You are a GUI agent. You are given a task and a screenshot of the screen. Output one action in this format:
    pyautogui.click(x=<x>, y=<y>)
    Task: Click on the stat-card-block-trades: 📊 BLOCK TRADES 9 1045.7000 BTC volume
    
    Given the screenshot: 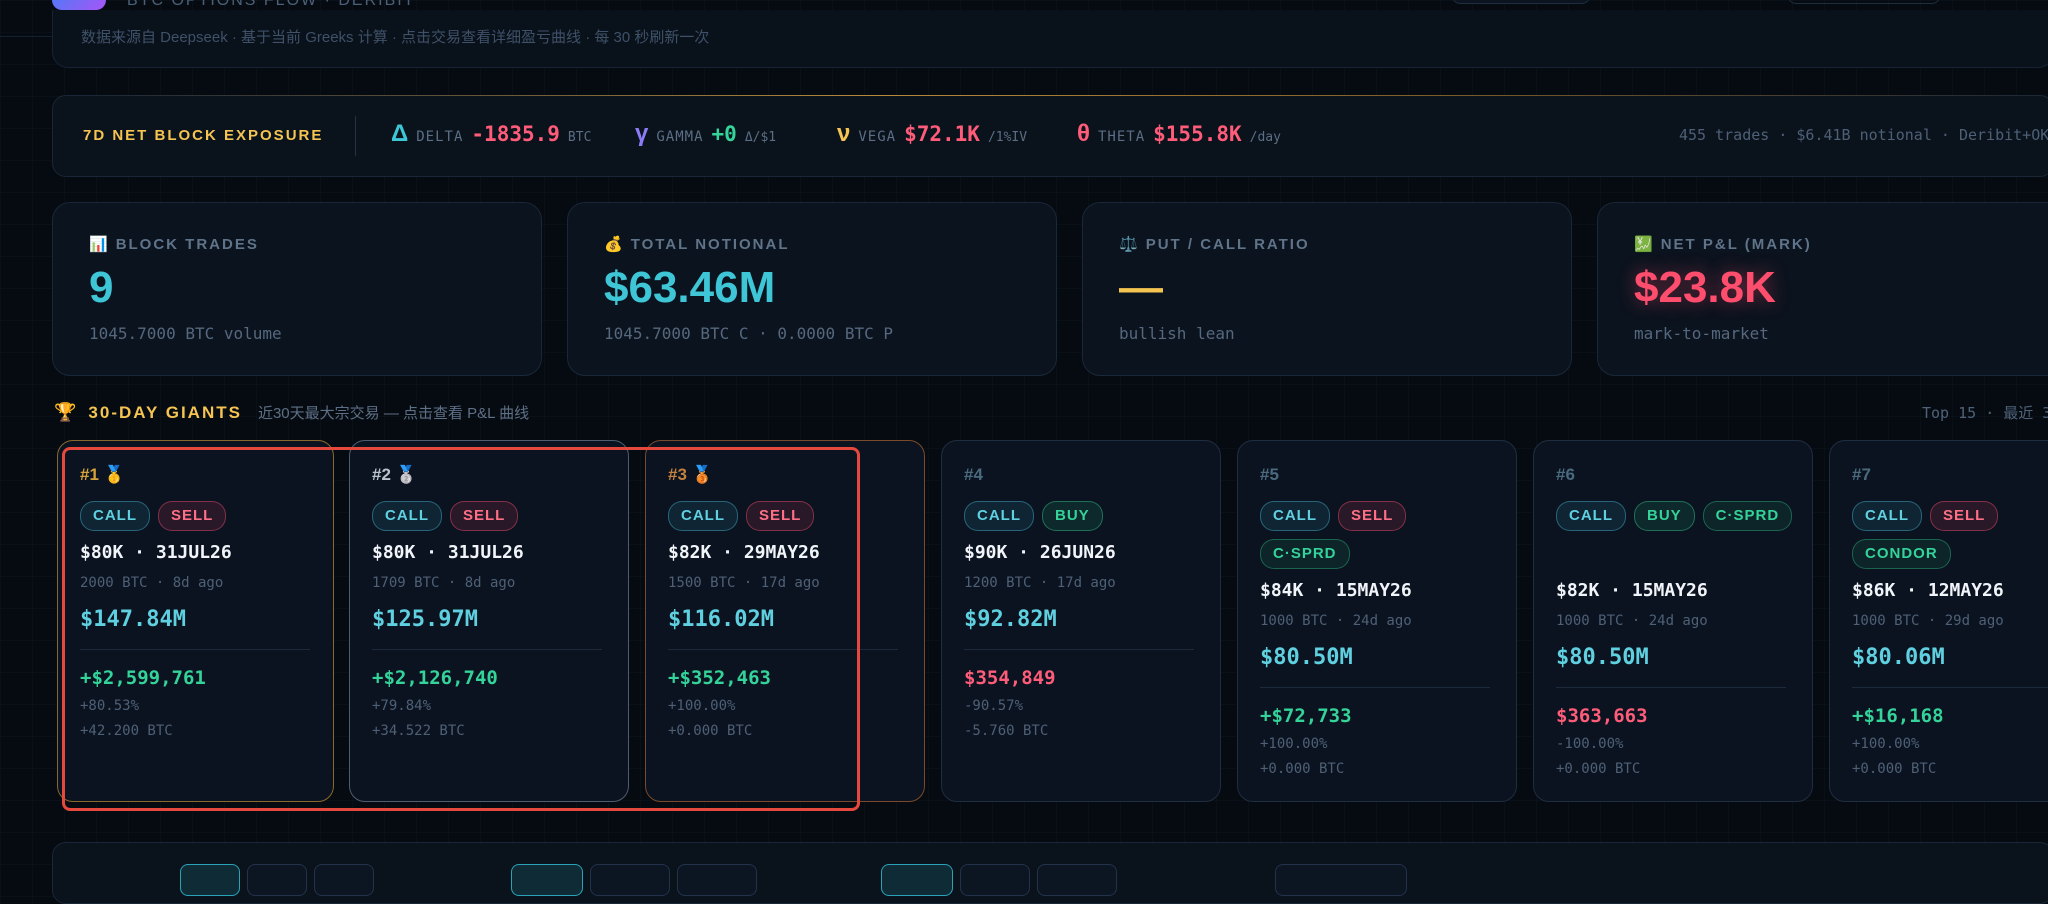 What is the action you would take?
    pyautogui.click(x=297, y=289)
    